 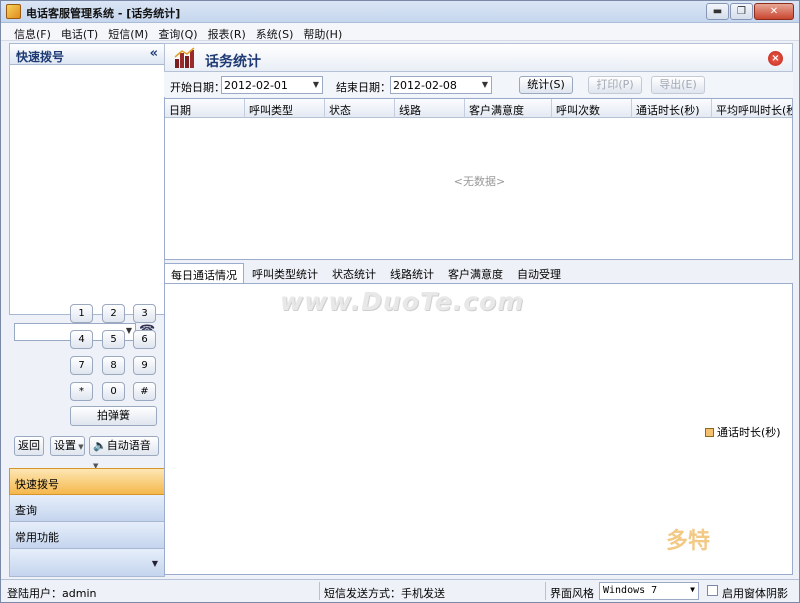 I want to click on col-status: 状态, so click(x=360, y=108).